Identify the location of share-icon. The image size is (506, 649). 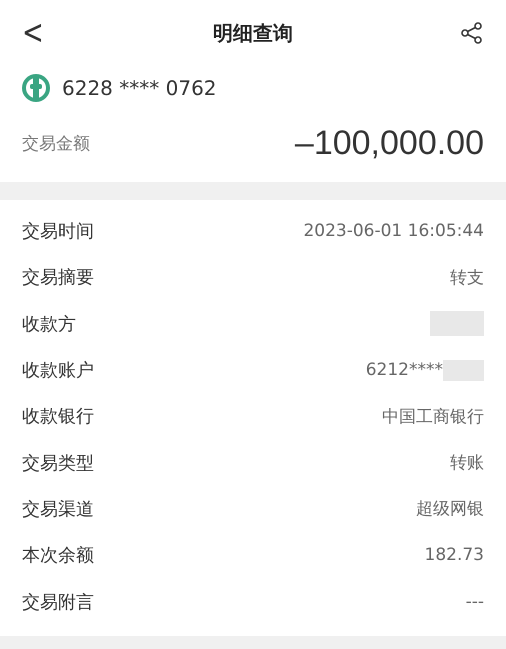
(472, 33).